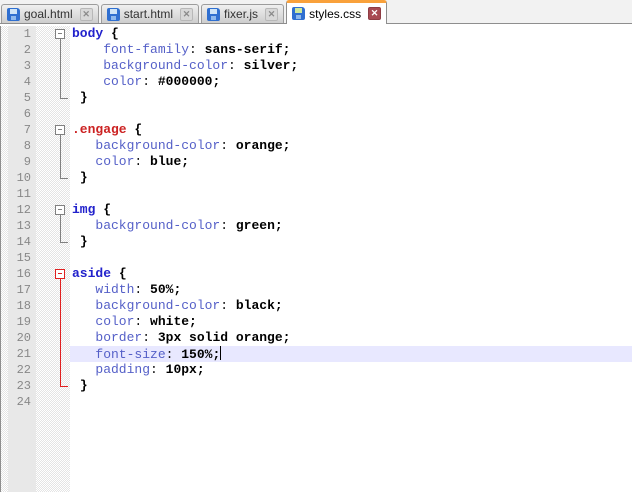 Image resolution: width=632 pixels, height=492 pixels. Describe the element at coordinates (351, 66) in the screenshot. I see `code-line: background-color: silver;` at that location.